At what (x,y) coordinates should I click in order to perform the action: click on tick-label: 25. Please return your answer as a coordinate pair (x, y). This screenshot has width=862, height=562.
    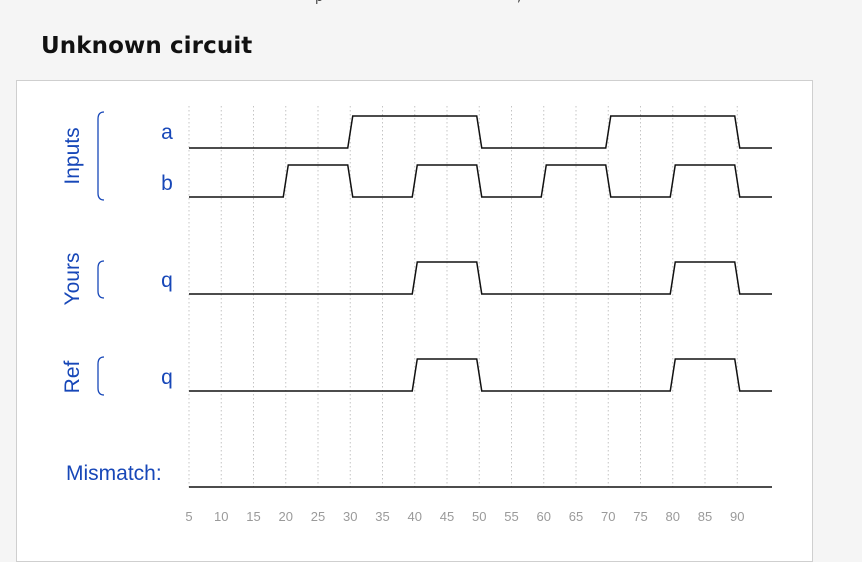
    Looking at the image, I should click on (318, 516).